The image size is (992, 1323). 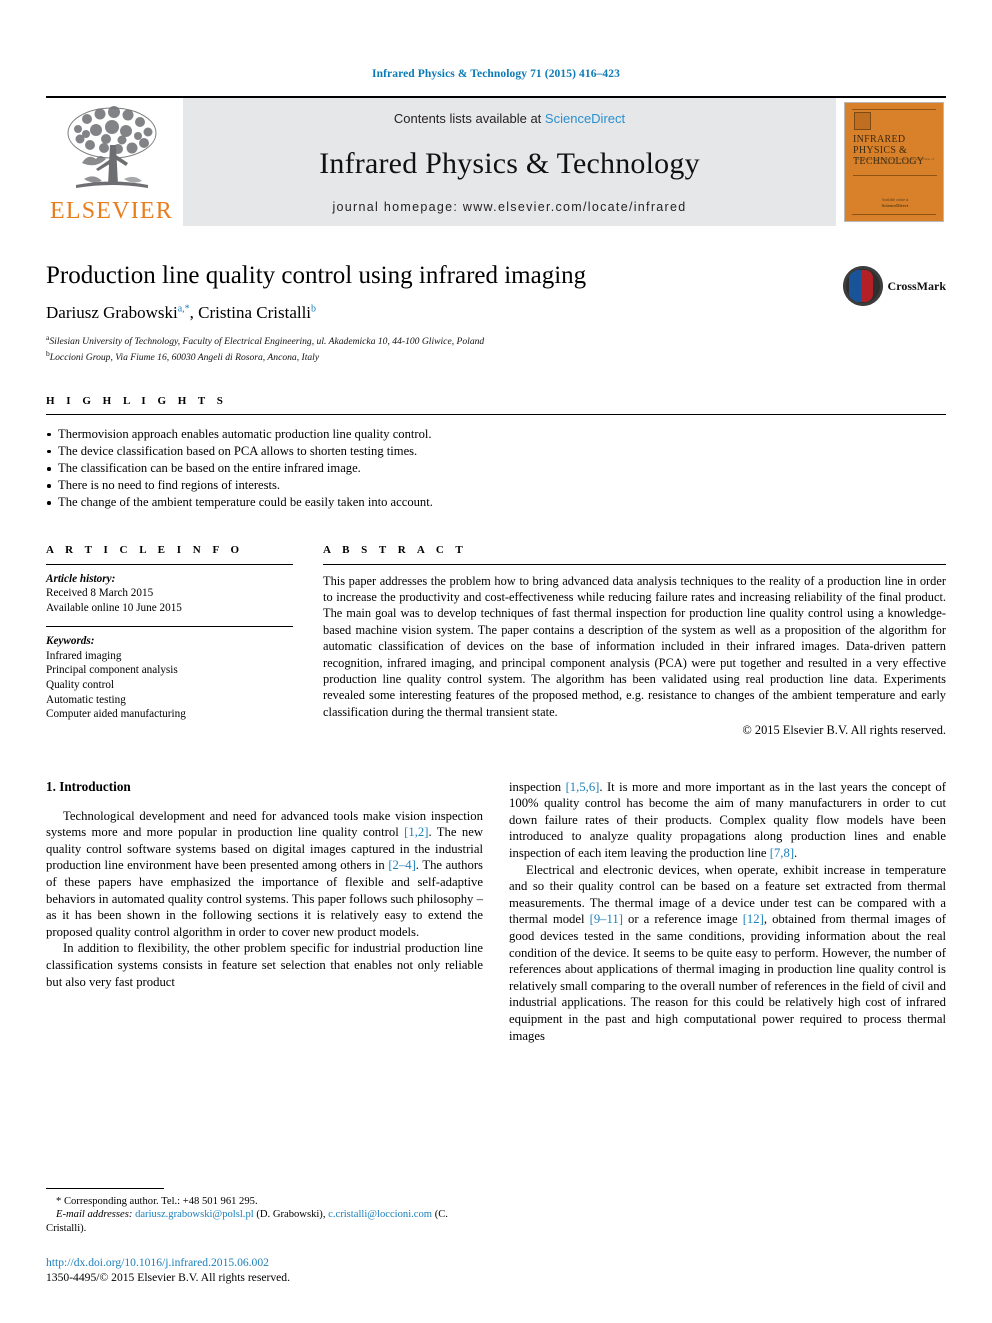 I want to click on paragraph-text: inspection, so click(x=537, y=786).